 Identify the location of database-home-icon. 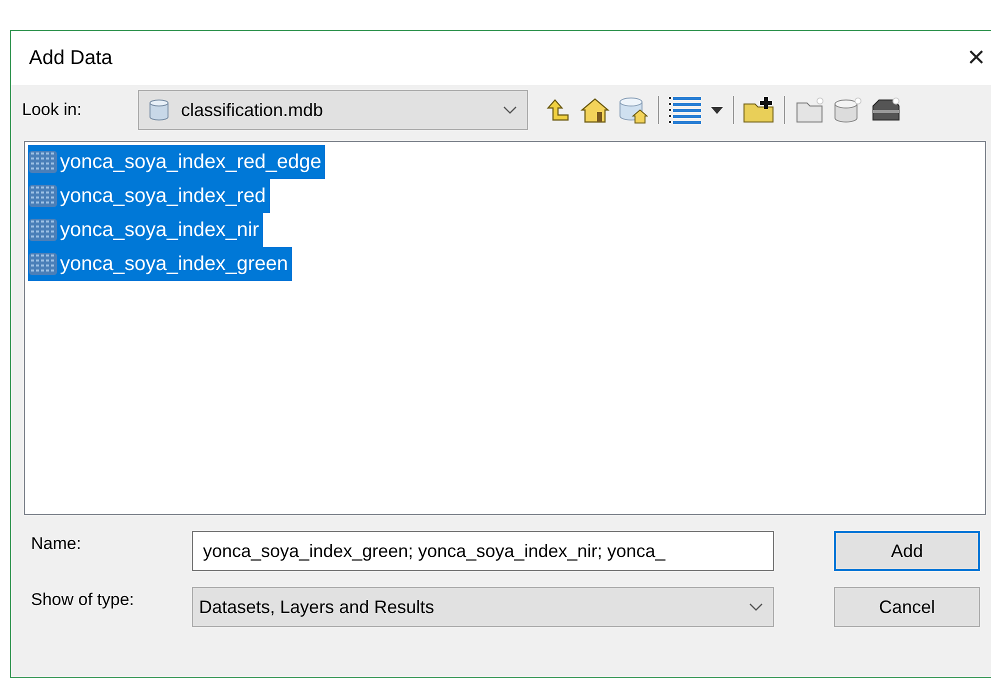
(633, 110).